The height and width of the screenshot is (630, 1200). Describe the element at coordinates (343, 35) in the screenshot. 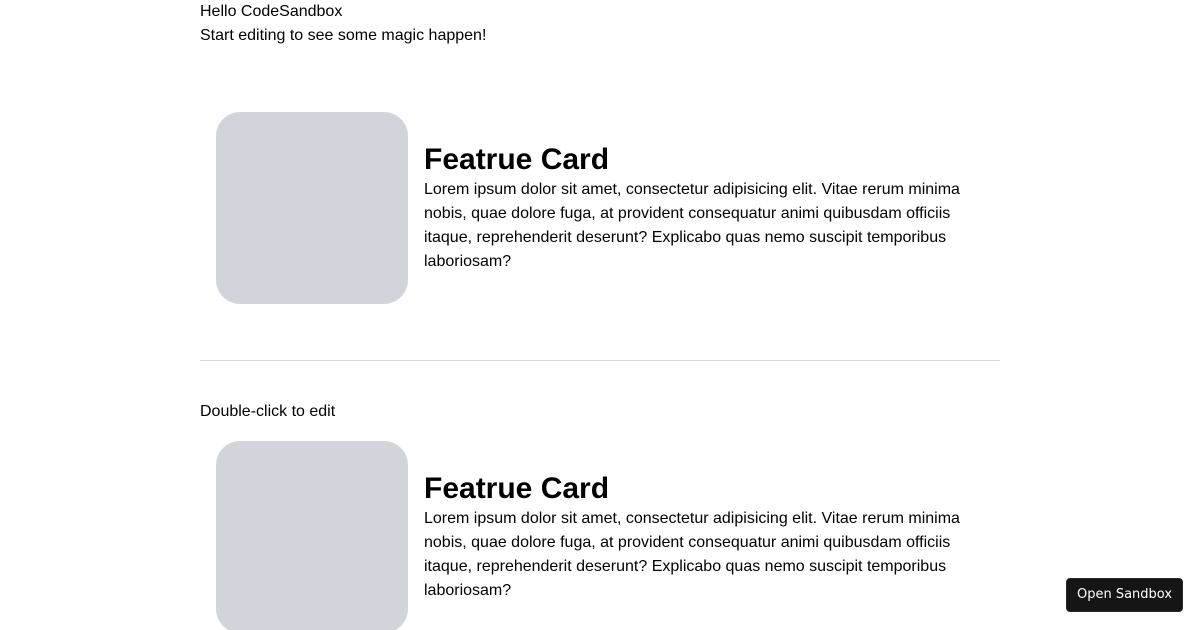

I see `subtitle-text: Start editing to see some magic happen!` at that location.